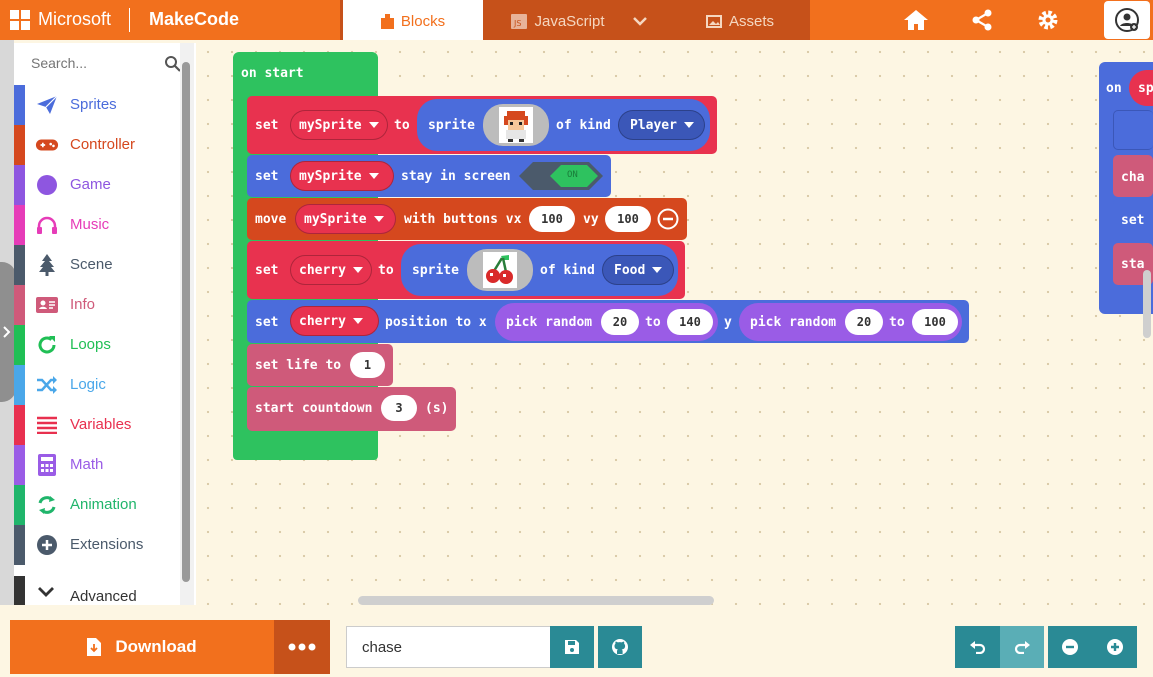 The height and width of the screenshot is (677, 1153). I want to click on toolbox-search, so click(97, 64).